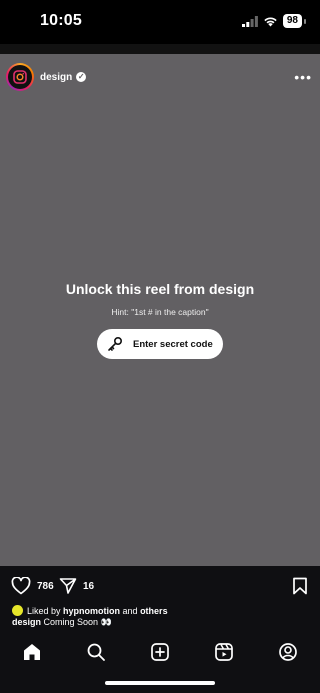 The height and width of the screenshot is (693, 320). I want to click on liked-by-user: hypnomotion, so click(91, 611).